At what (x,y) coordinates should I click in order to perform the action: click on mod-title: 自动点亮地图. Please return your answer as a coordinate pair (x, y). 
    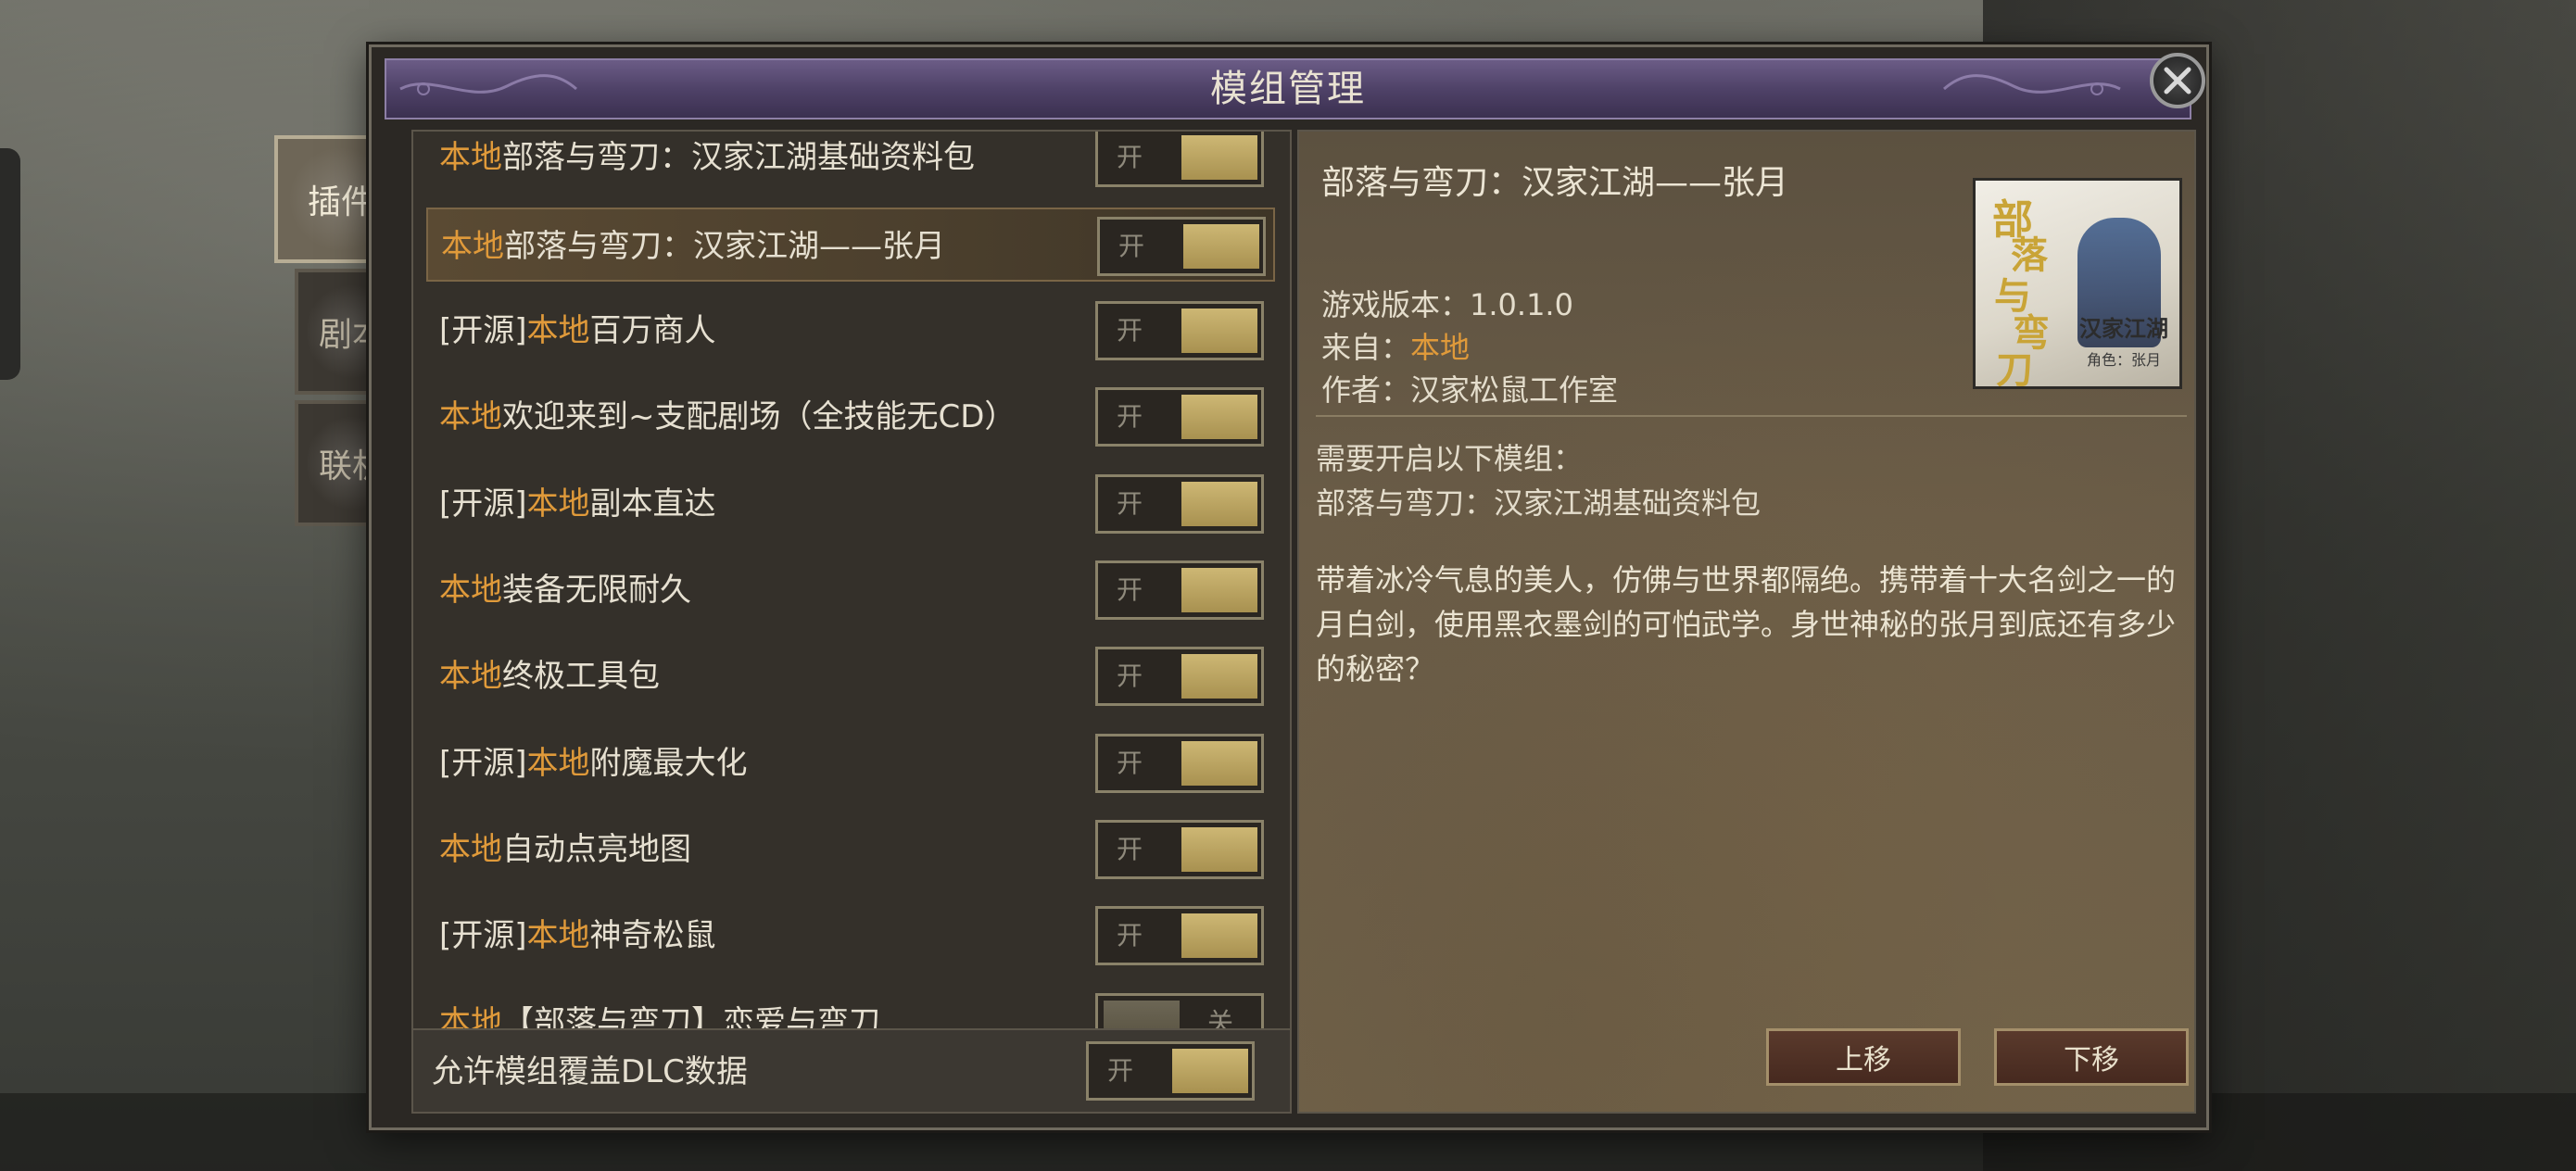
    Looking at the image, I should click on (596, 850).